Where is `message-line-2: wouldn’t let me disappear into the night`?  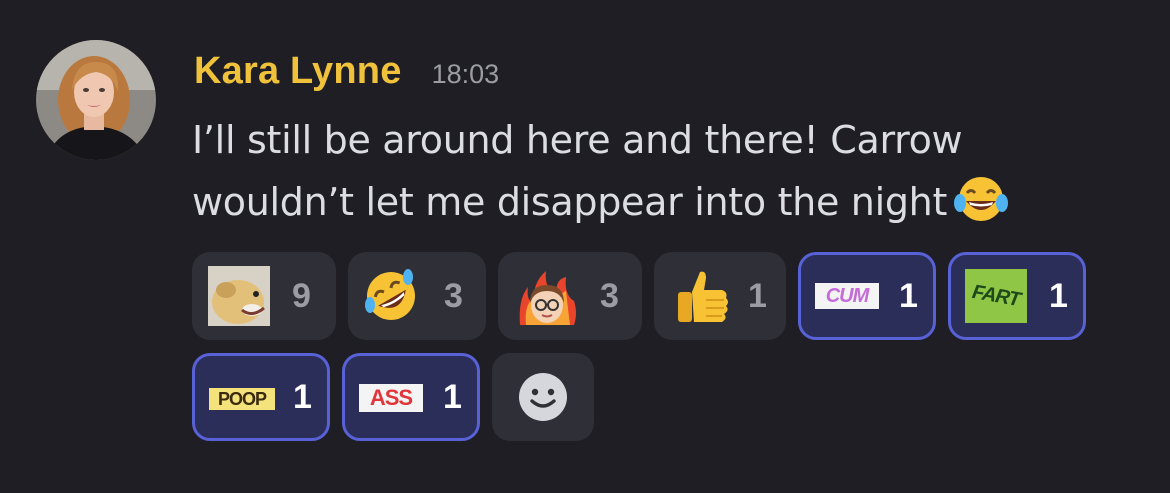
message-line-2: wouldn’t let me disappear into the night is located at coordinates (672, 206).